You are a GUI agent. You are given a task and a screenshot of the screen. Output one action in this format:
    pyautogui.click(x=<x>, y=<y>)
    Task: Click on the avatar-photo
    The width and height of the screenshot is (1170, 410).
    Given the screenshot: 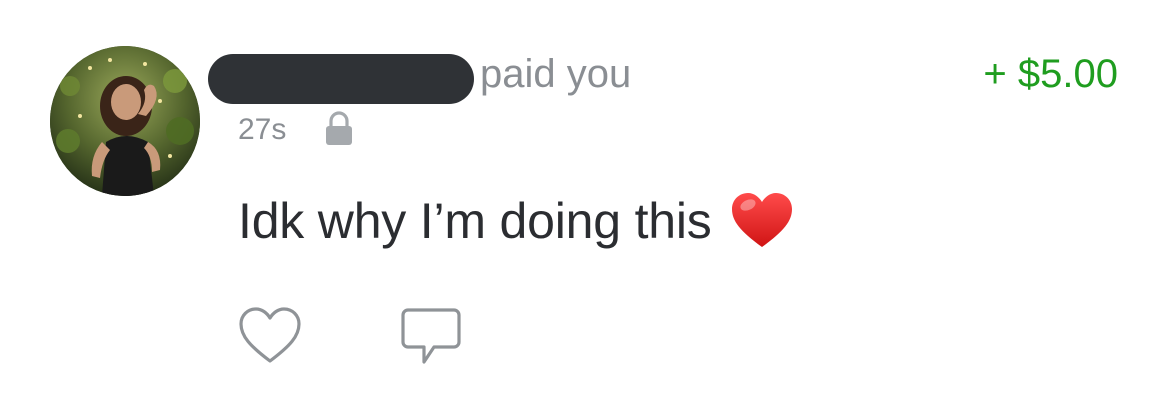 What is the action you would take?
    pyautogui.click(x=125, y=121)
    